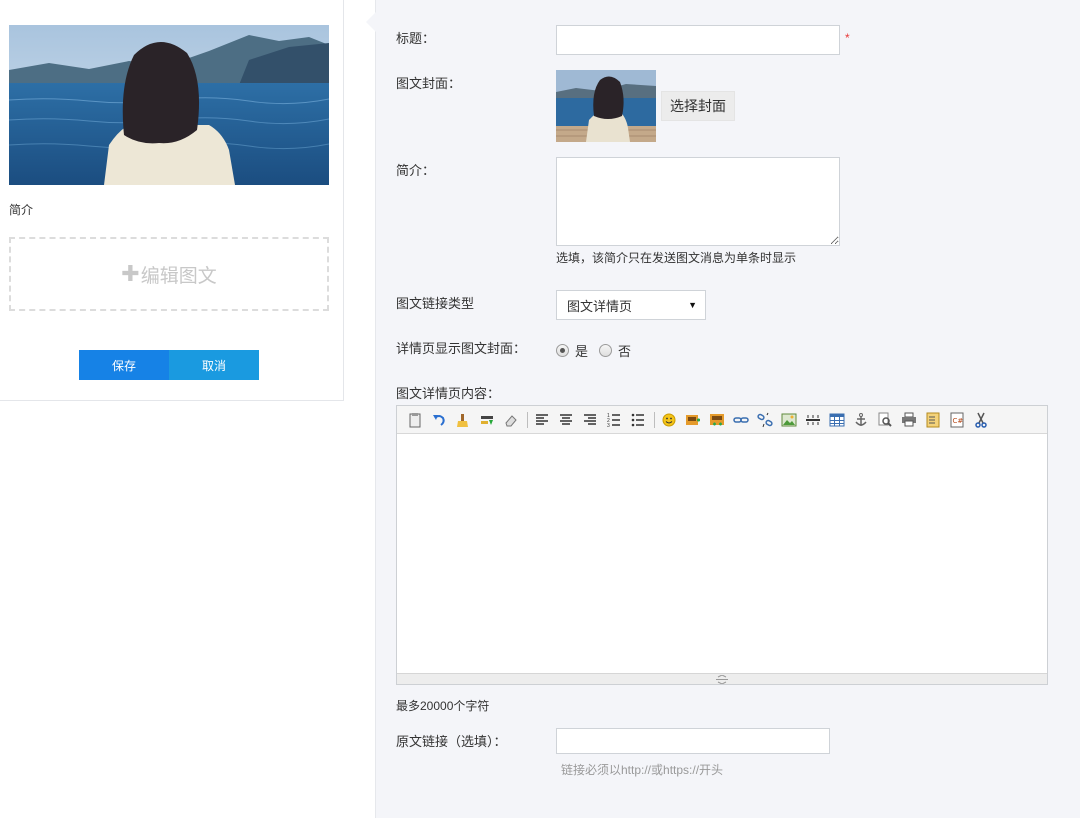 The image size is (1080, 826). I want to click on cover-image, so click(169, 105).